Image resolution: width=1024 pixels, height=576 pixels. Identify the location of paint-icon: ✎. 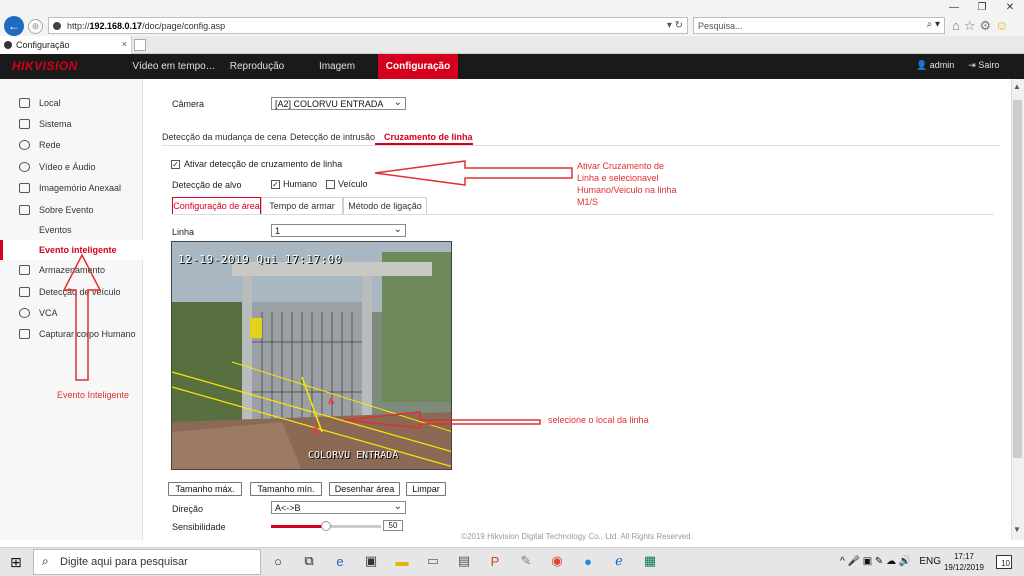
(526, 561).